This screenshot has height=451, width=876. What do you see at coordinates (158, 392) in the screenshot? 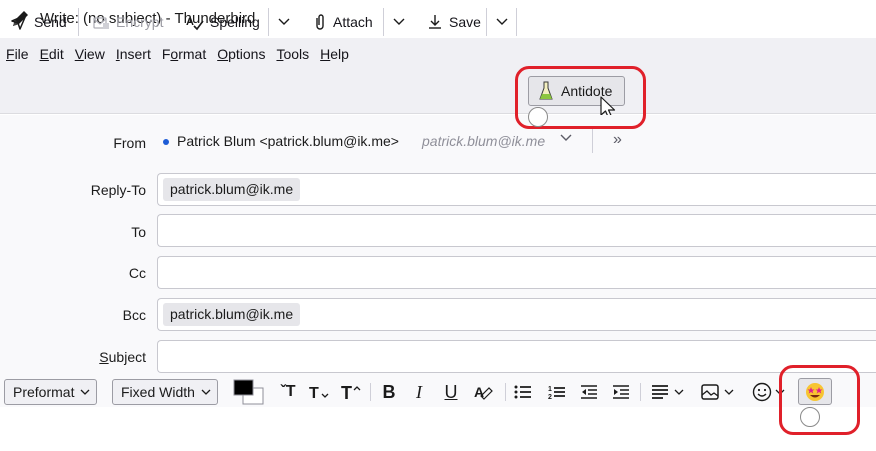
I see `font-value: Fixed Width` at bounding box center [158, 392].